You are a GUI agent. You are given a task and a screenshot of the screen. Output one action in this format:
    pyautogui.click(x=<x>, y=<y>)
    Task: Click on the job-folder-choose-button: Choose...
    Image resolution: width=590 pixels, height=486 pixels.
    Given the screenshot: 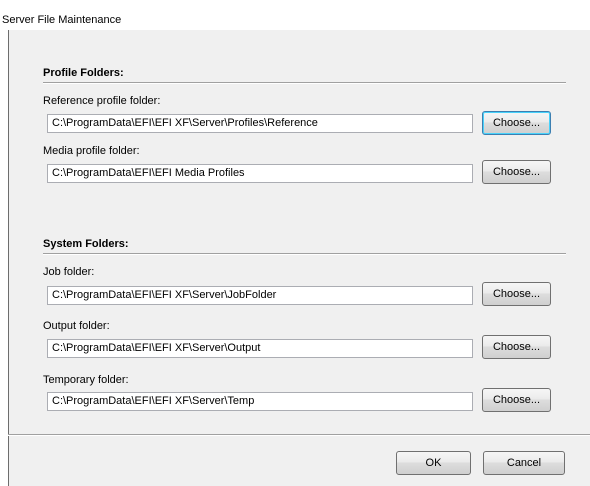 What is the action you would take?
    pyautogui.click(x=516, y=294)
    